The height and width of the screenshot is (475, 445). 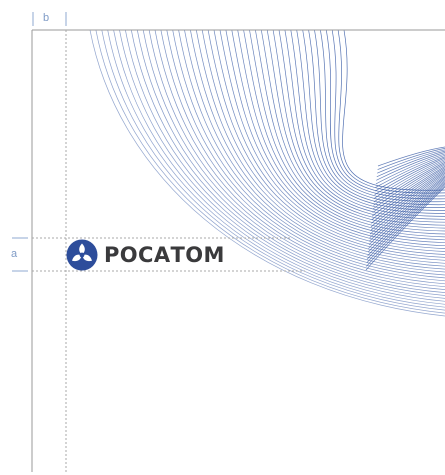 I want to click on rosatom-logo: РОСАТОМ, so click(x=145, y=255).